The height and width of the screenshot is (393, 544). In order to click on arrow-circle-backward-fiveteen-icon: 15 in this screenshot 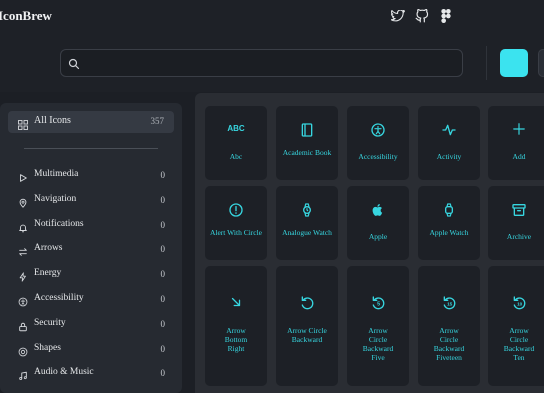, I will do `click(449, 303)`.